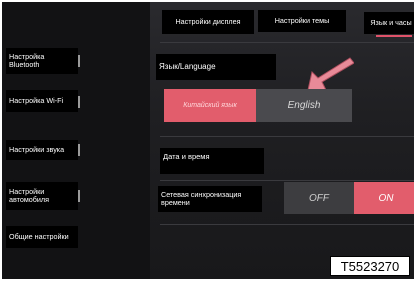  What do you see at coordinates (187, 66) in the screenshot?
I see `language-title-text: Язык/Language` at bounding box center [187, 66].